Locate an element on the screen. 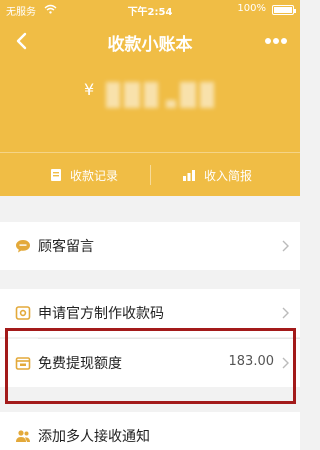  chat-bubble-icon is located at coordinates (23, 246).